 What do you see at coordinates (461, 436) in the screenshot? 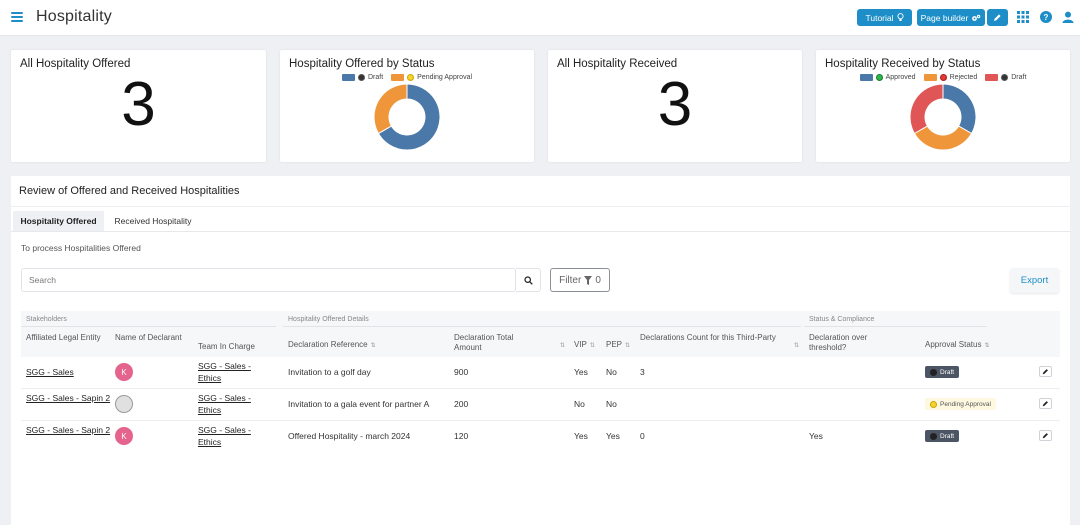
I see `declaration-amount: 120` at bounding box center [461, 436].